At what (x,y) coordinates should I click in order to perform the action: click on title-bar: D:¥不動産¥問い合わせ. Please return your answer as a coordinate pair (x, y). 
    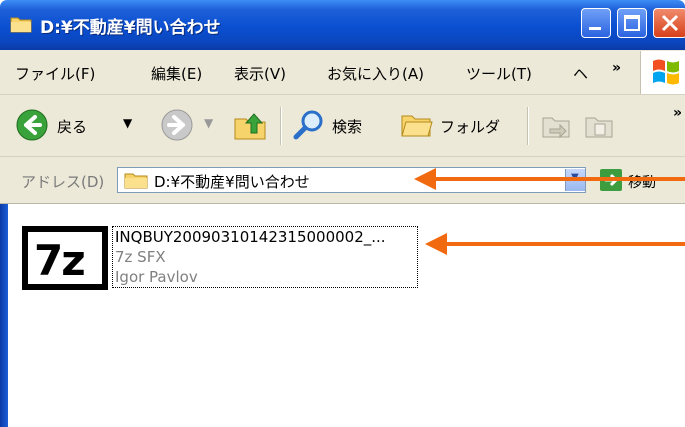
    Looking at the image, I should click on (342, 25).